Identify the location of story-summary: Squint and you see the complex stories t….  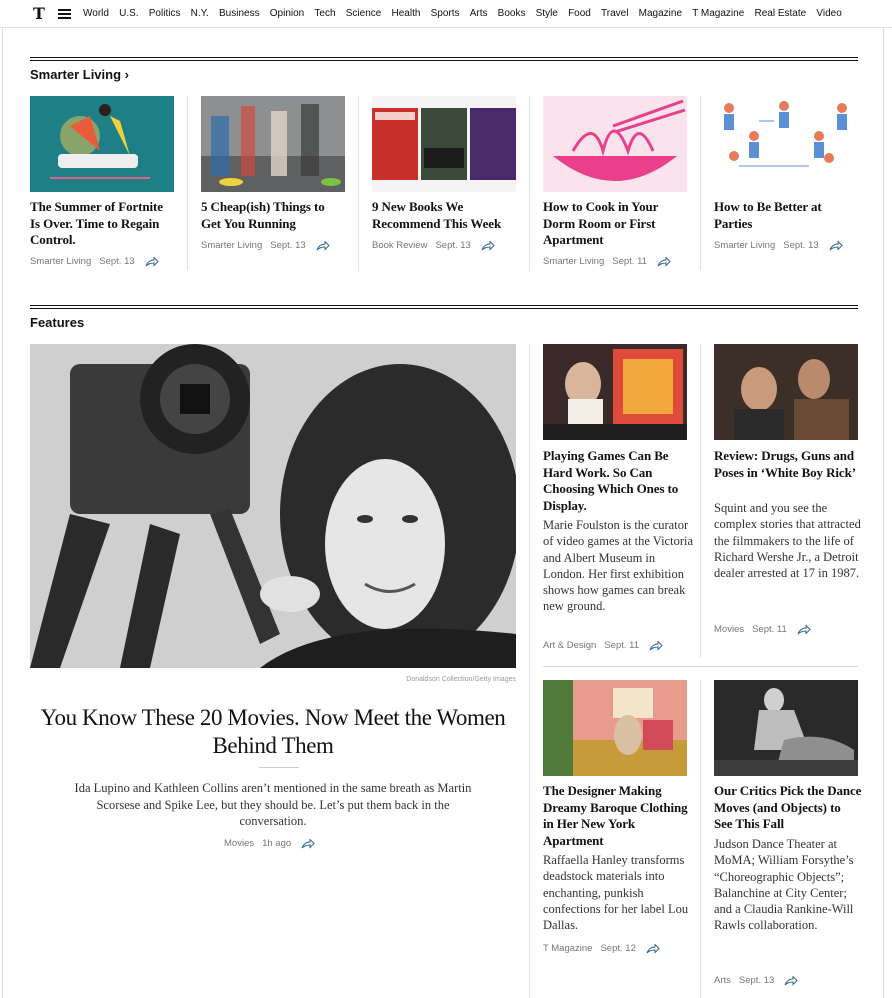
(787, 541).